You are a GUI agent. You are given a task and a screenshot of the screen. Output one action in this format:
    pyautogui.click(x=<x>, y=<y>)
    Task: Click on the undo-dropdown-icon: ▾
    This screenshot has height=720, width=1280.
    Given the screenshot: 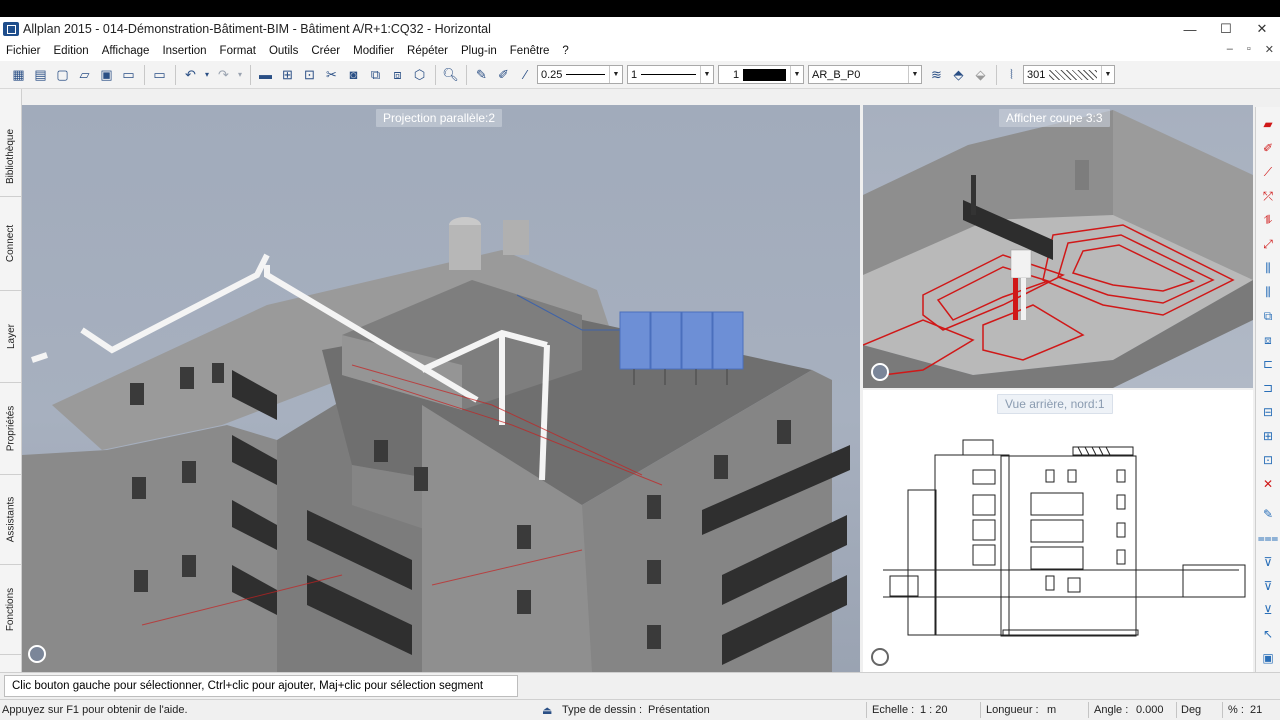 What is the action you would take?
    pyautogui.click(x=207, y=74)
    